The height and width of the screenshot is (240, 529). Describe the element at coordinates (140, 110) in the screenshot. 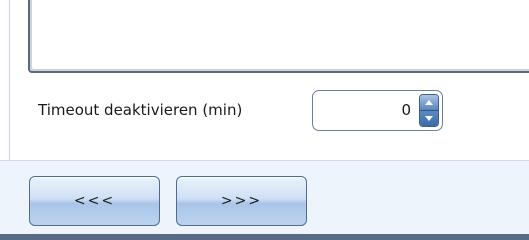

I see `timeout-label: Timeout deaktivieren (min)` at that location.